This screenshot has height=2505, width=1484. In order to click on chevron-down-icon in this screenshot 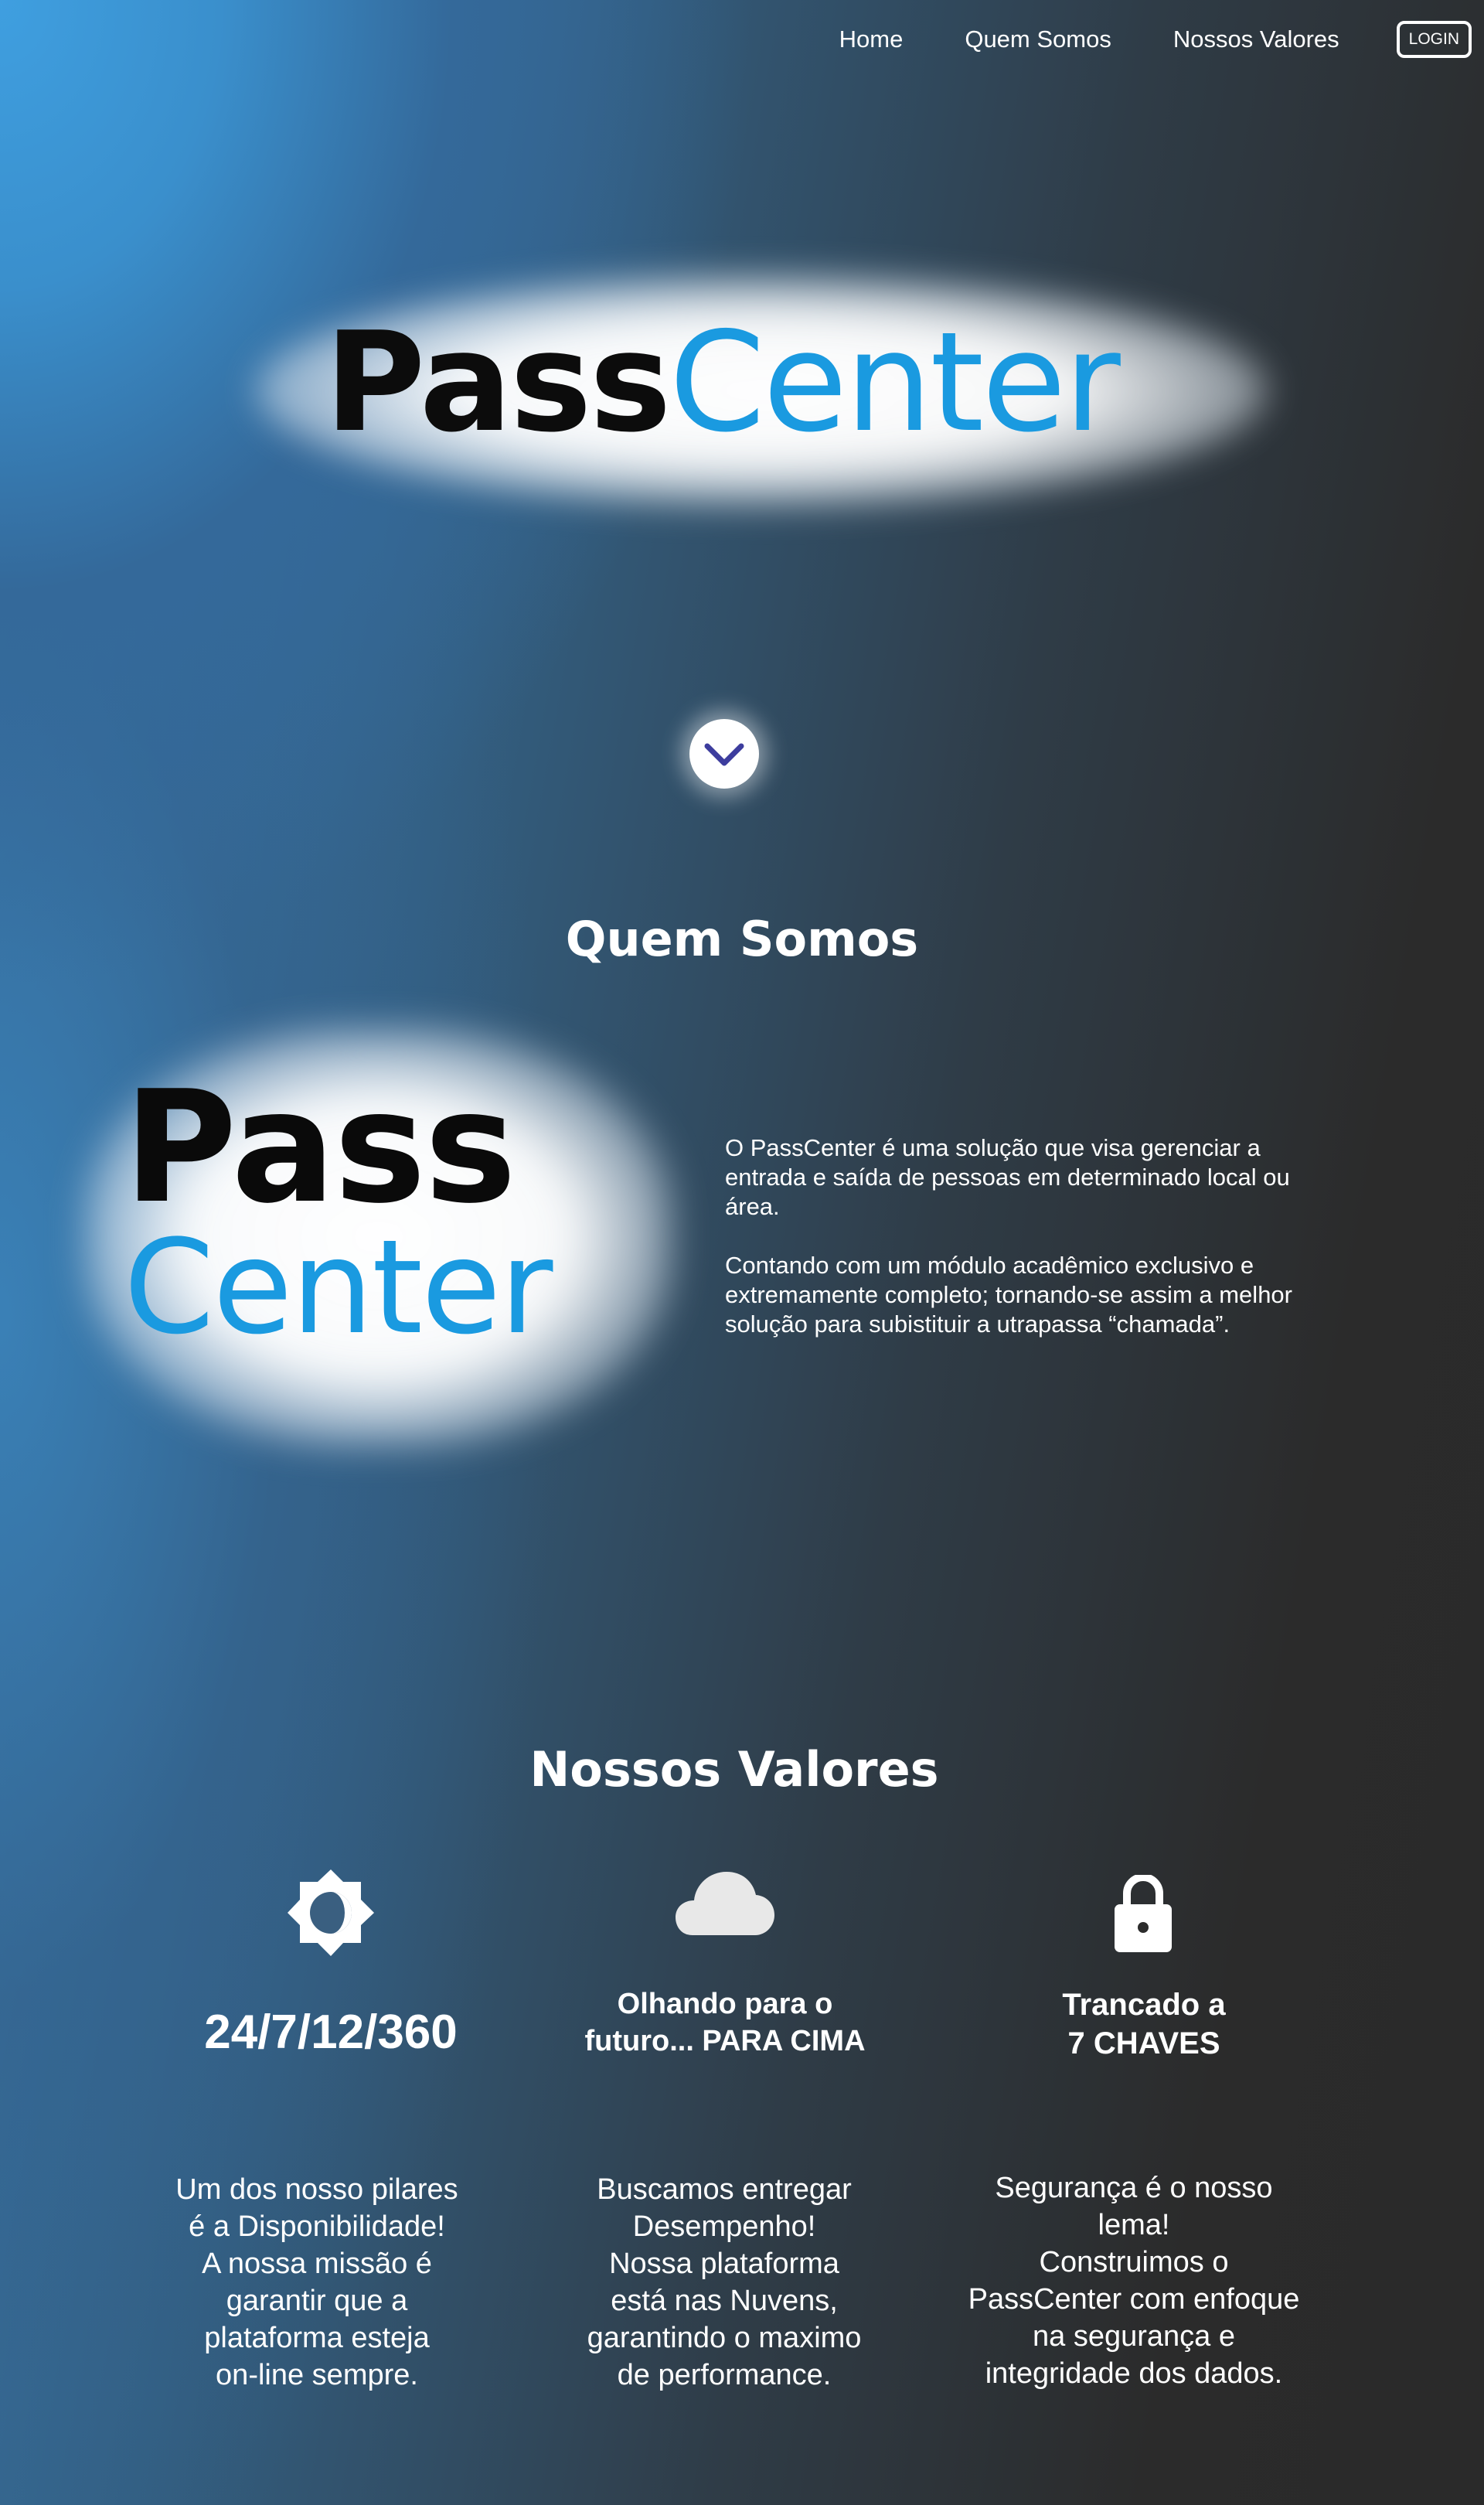, I will do `click(724, 754)`.